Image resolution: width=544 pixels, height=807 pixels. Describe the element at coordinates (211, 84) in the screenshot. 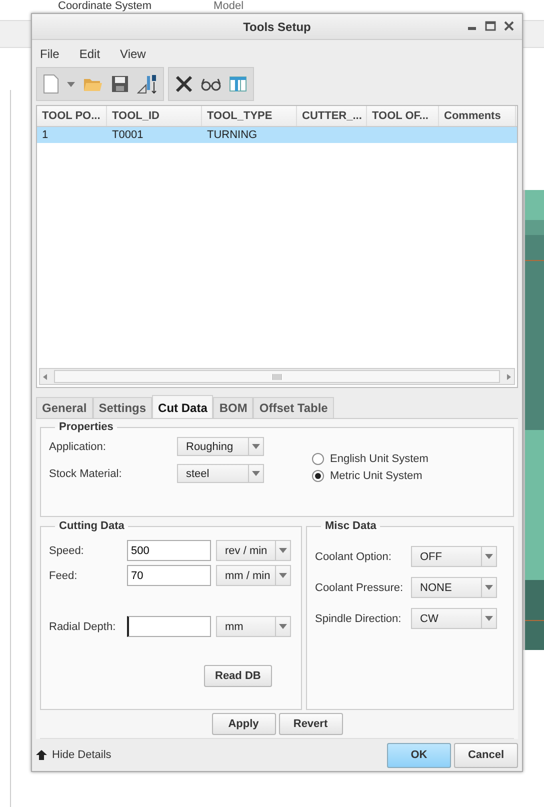

I see `glasses-icon` at that location.